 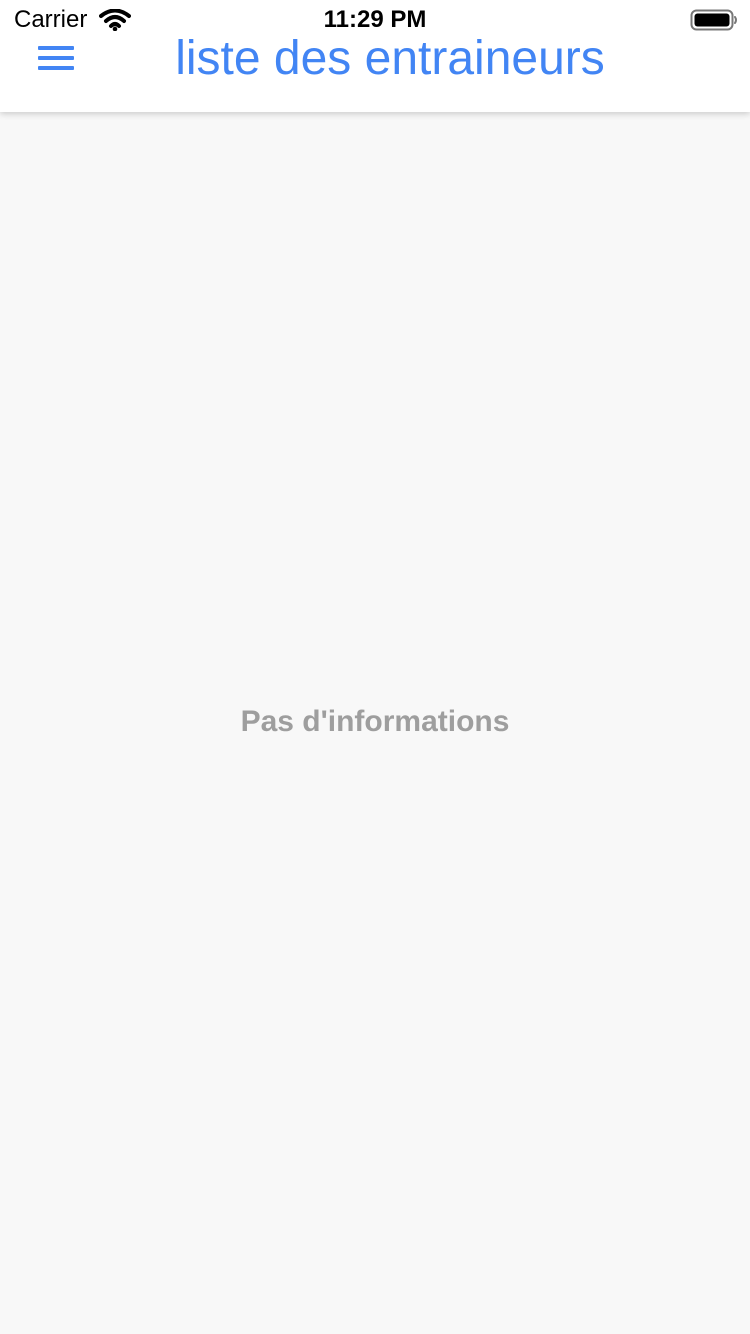 I want to click on clock-time: 11:29 PM, so click(x=375, y=19).